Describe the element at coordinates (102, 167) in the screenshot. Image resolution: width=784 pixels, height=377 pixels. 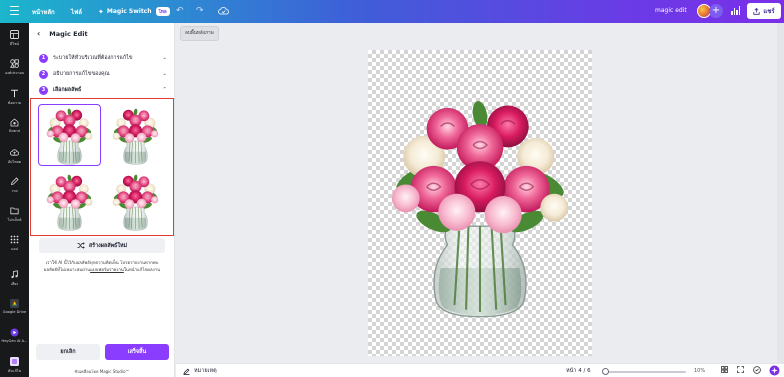
I see `results-grid` at that location.